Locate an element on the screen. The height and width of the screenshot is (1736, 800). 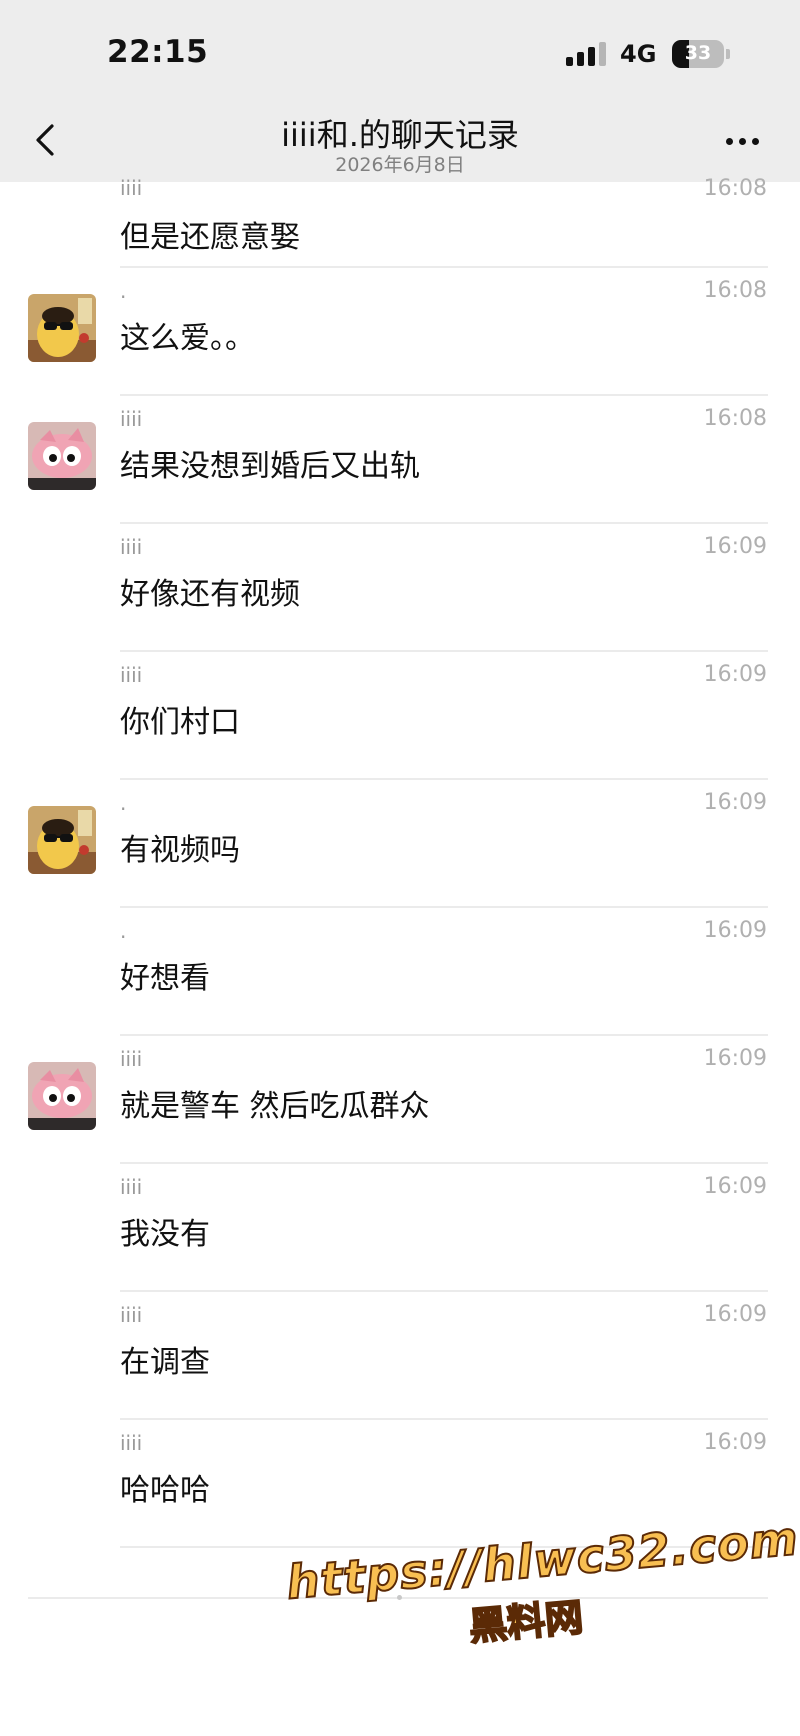
message-text: 就是警车 然后吃瓜群众 is located at coordinates (275, 1106).